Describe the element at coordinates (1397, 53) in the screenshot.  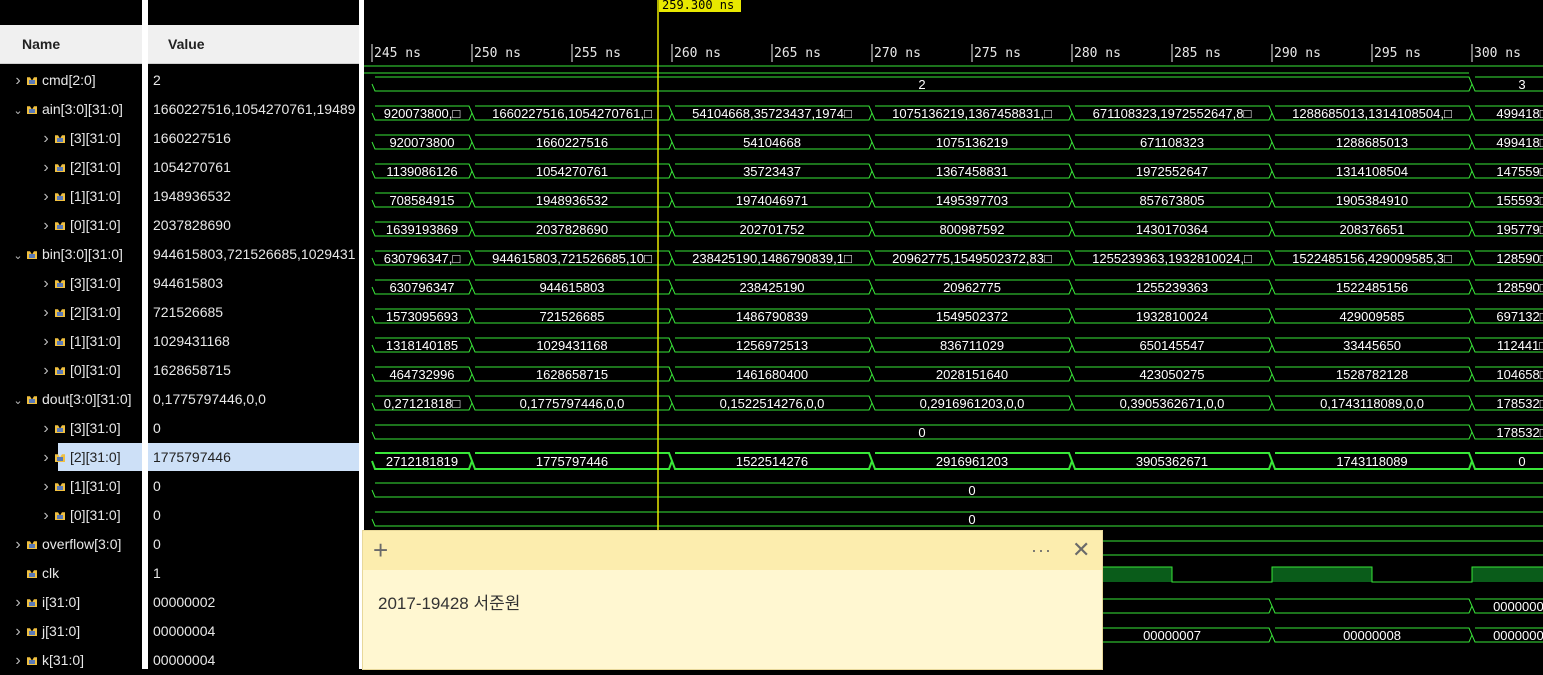
I see `time-tick-label: 295 ns` at that location.